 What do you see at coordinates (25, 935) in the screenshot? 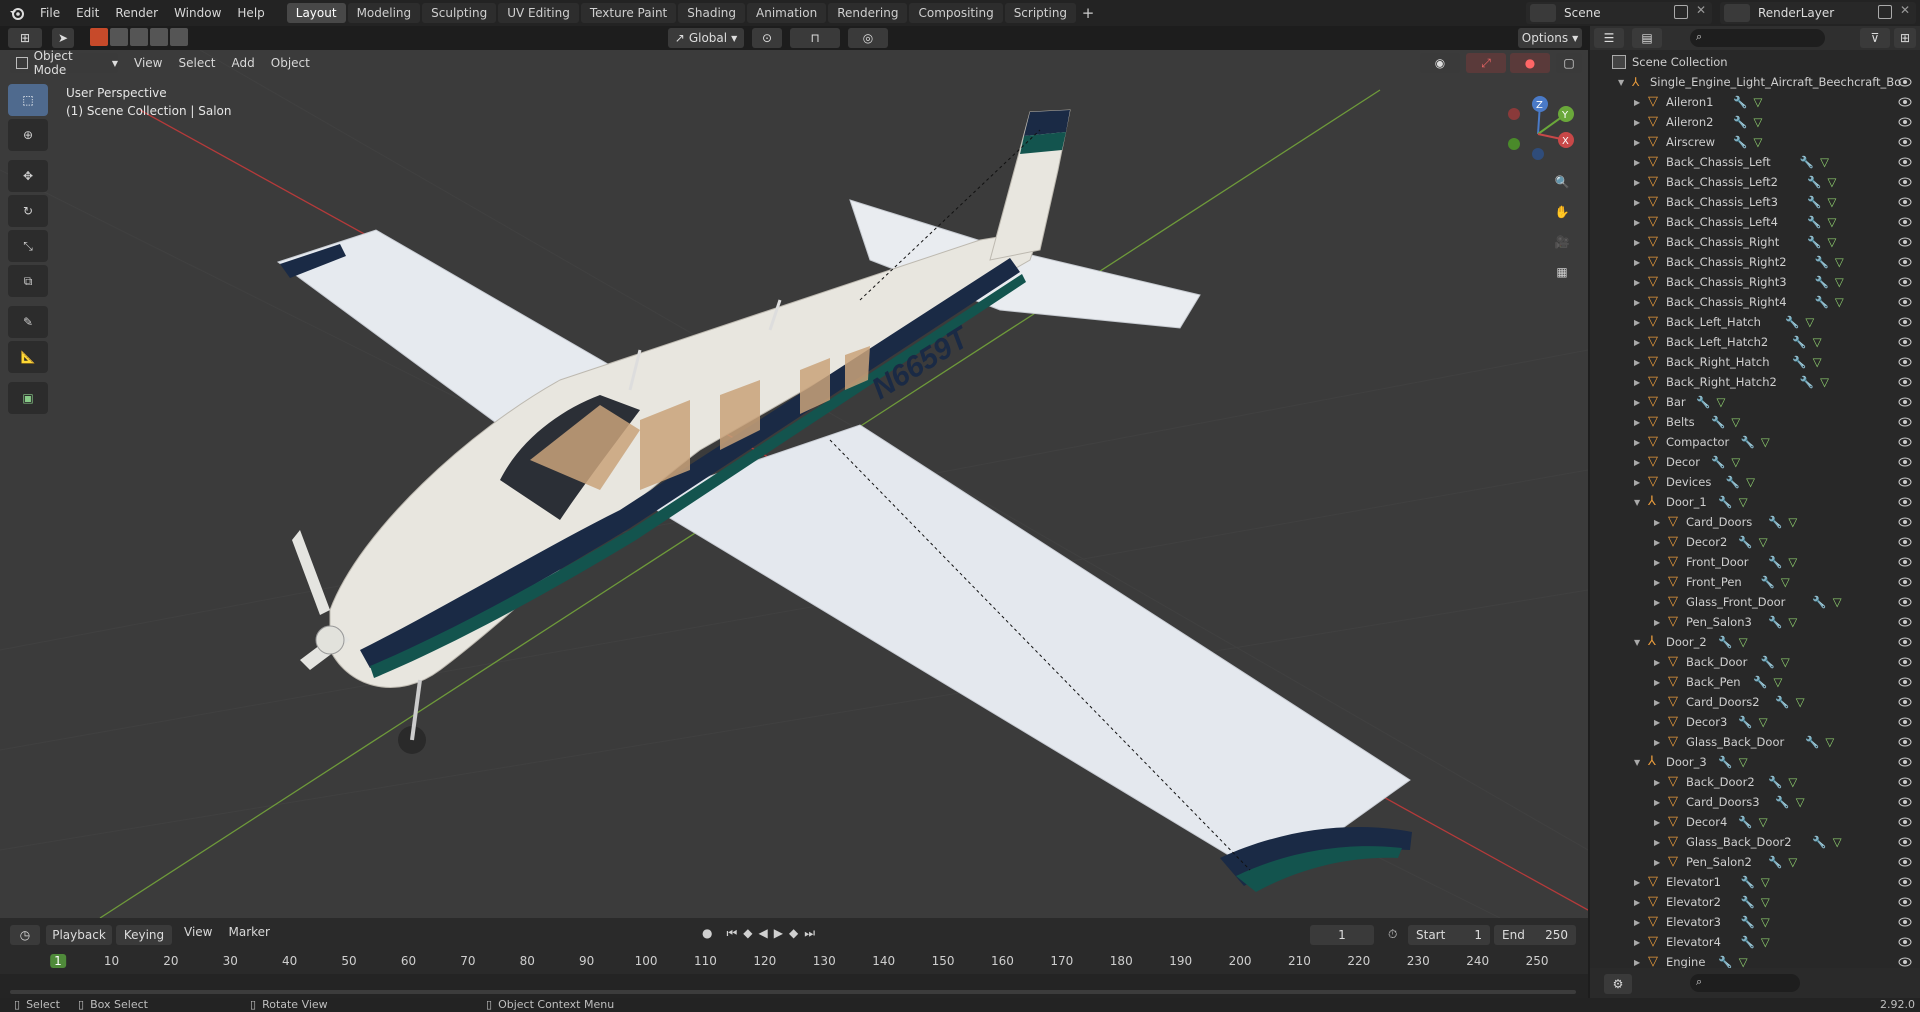
I see `timeline-editor-type-button: ◷` at bounding box center [25, 935].